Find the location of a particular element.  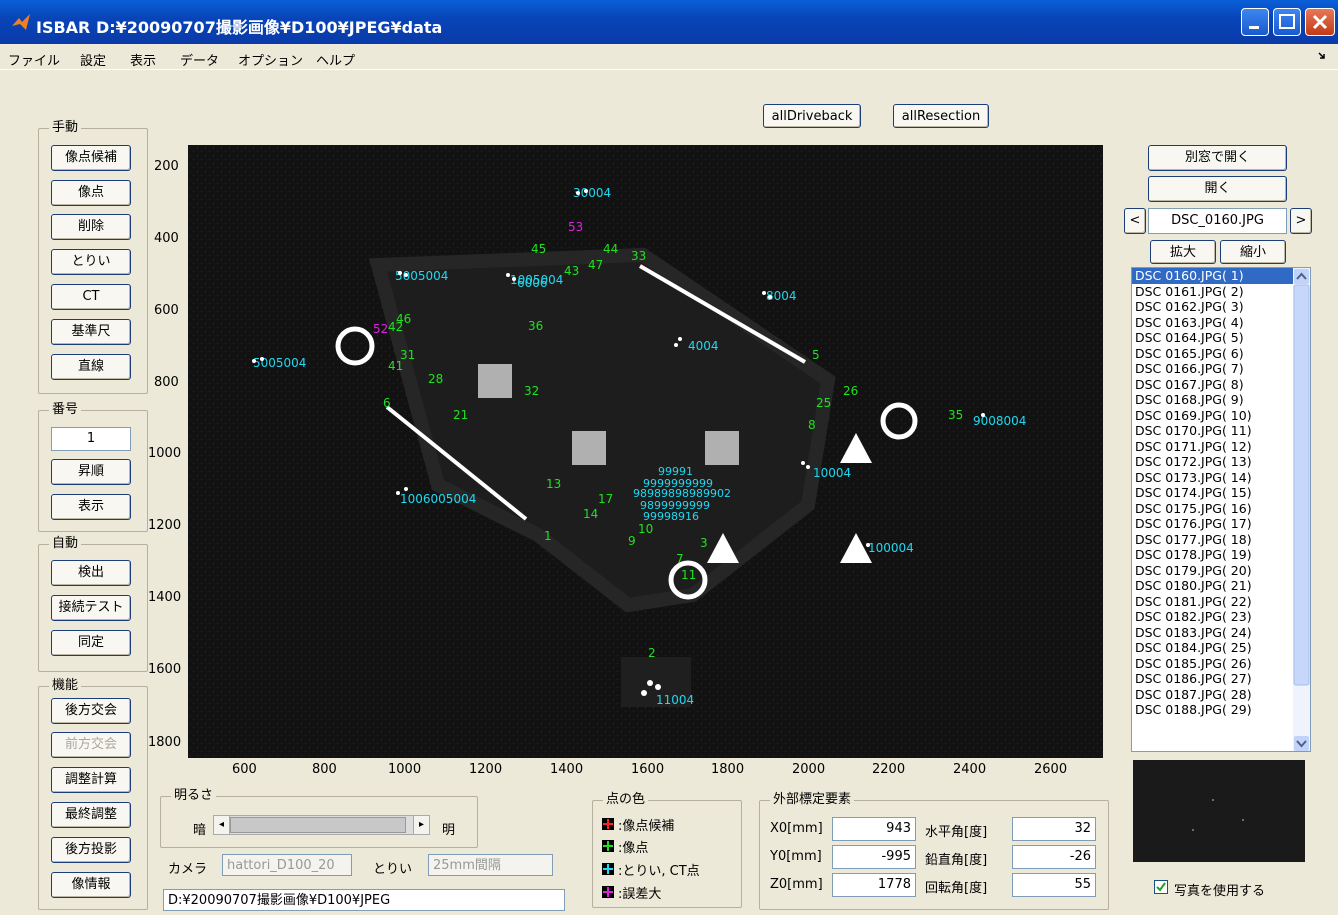

x-tick: 1200 is located at coordinates (486, 769).